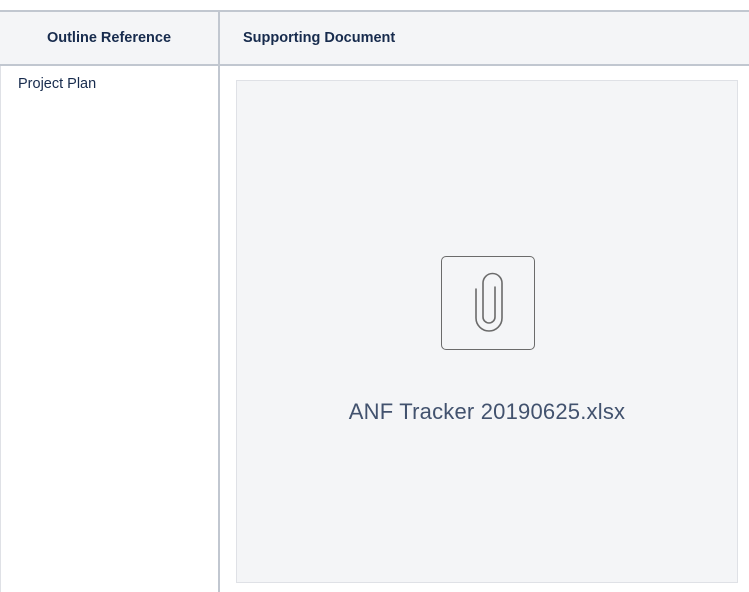  What do you see at coordinates (57, 84) in the screenshot?
I see `outline-reference-cell: Project Plan` at bounding box center [57, 84].